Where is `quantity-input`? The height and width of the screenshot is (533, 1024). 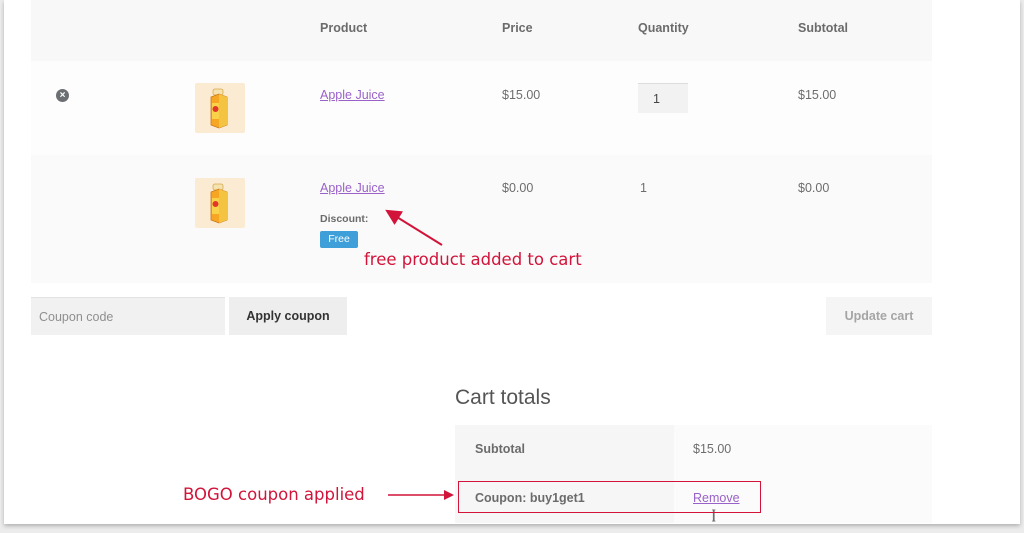
quantity-input is located at coordinates (663, 98).